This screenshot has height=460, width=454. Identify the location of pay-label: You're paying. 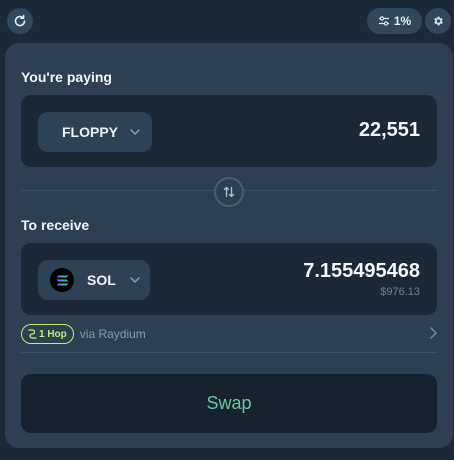
(66, 77).